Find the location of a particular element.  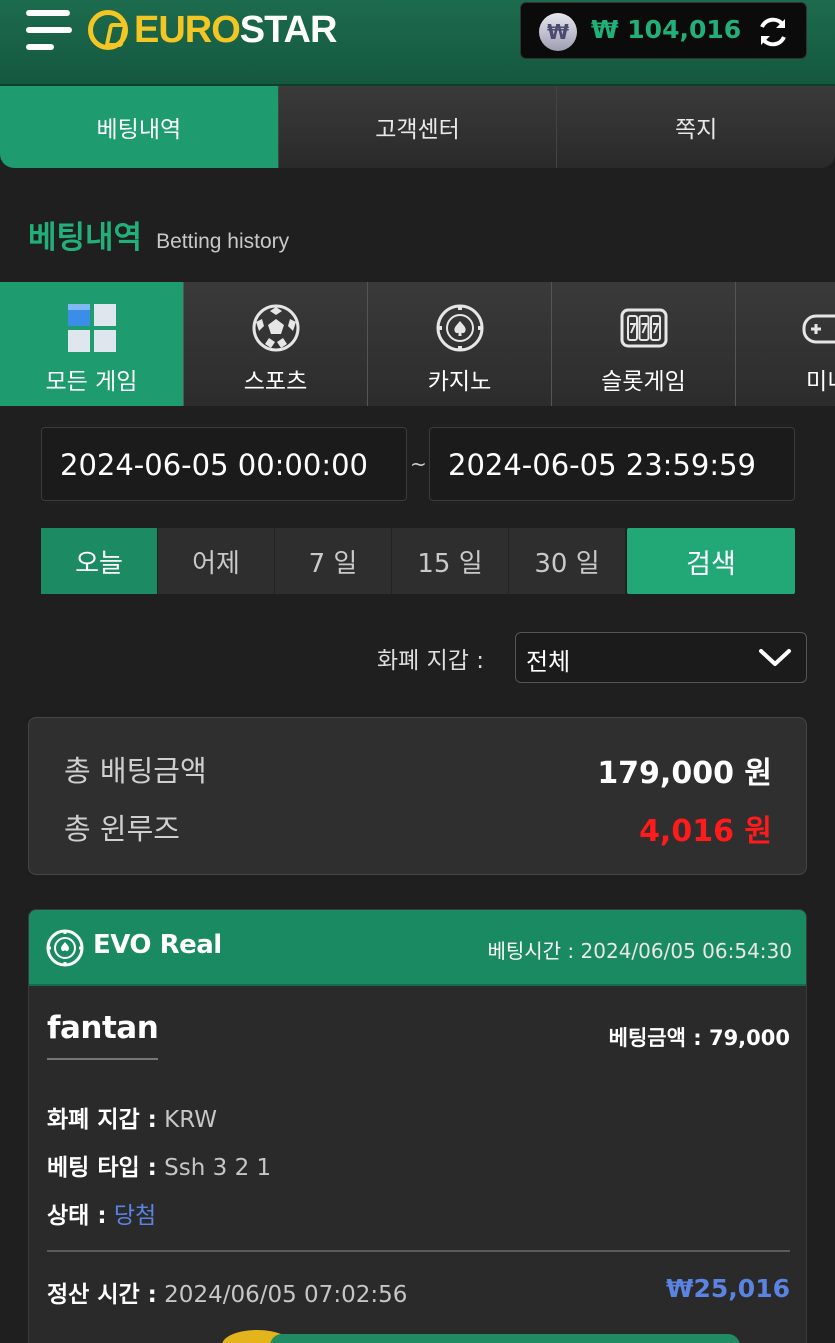

currency-select-value: 전체 is located at coordinates (548, 662).